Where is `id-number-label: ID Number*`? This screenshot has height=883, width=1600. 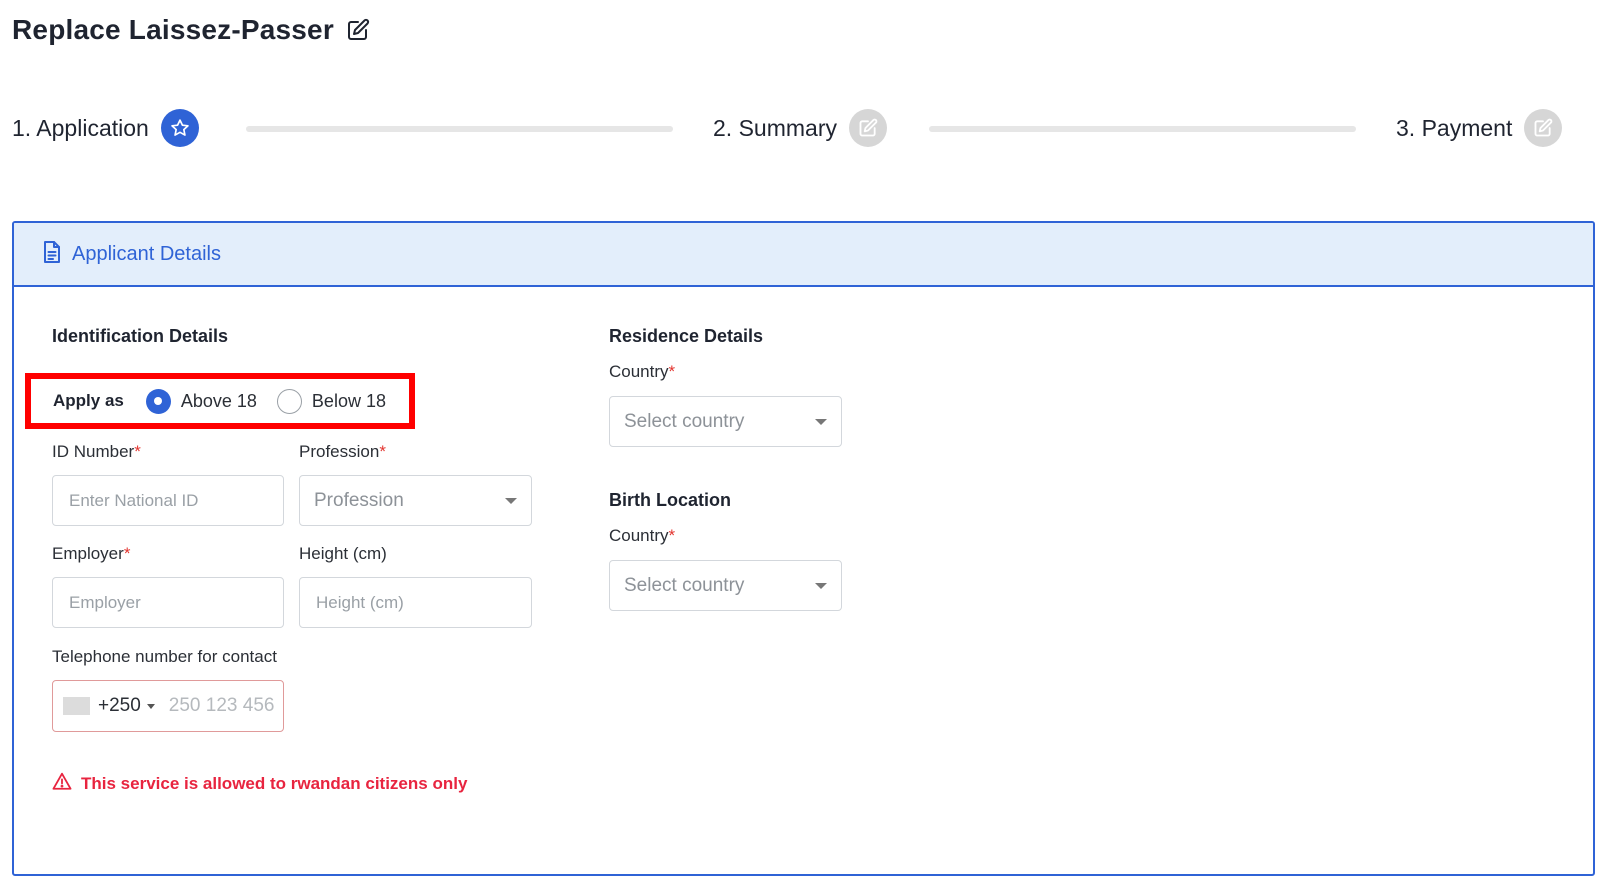
id-number-label: ID Number* is located at coordinates (96, 451).